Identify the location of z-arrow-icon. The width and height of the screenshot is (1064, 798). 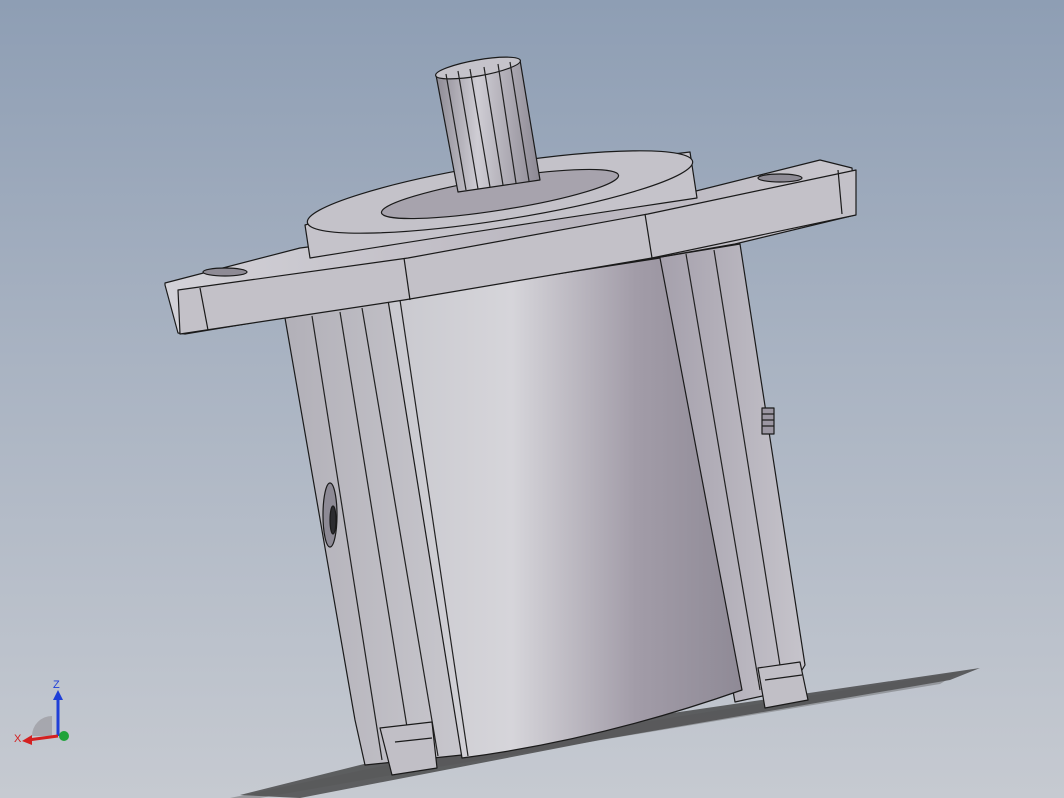
(58, 695).